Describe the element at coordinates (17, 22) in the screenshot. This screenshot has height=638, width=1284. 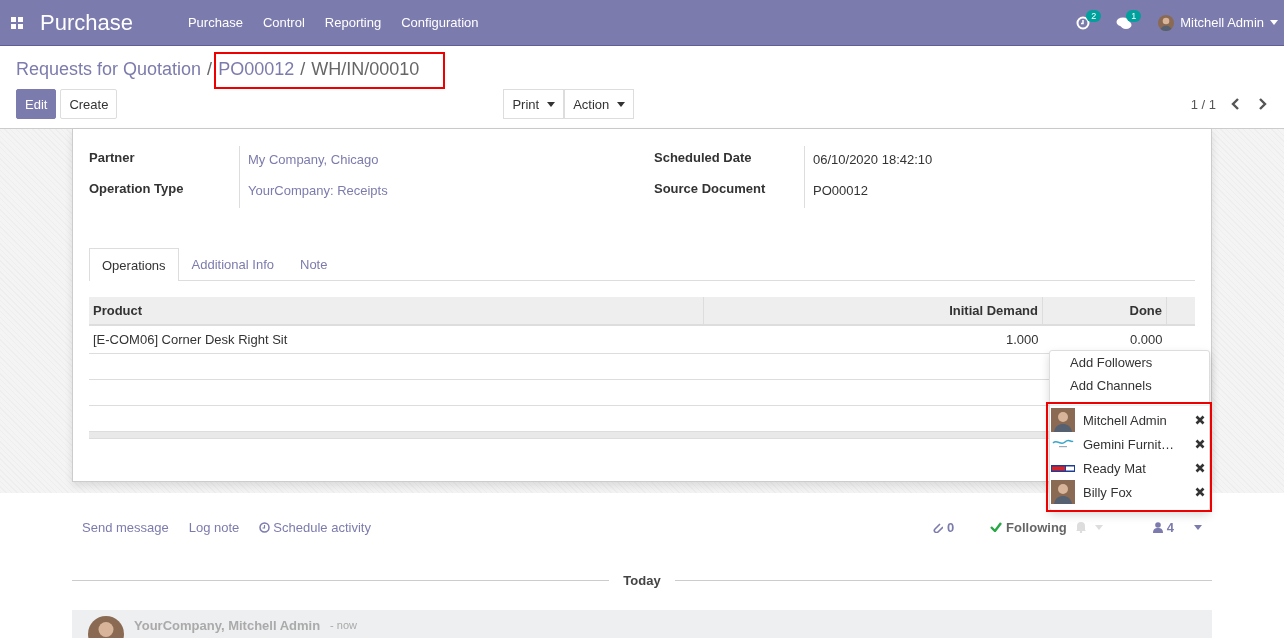
I see `apps-menu-icon` at that location.